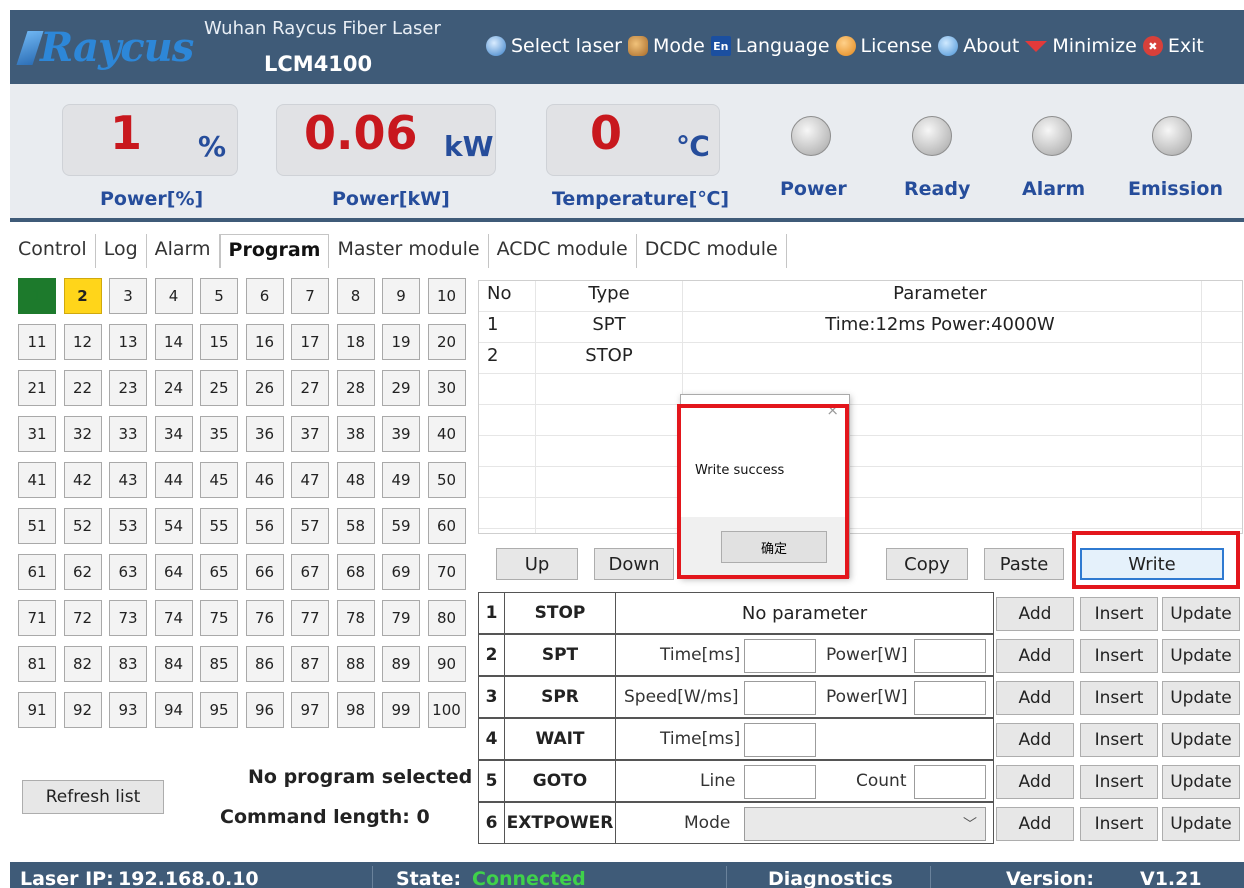  What do you see at coordinates (1173, 46) in the screenshot?
I see `menu-exit: ✖ Exit` at bounding box center [1173, 46].